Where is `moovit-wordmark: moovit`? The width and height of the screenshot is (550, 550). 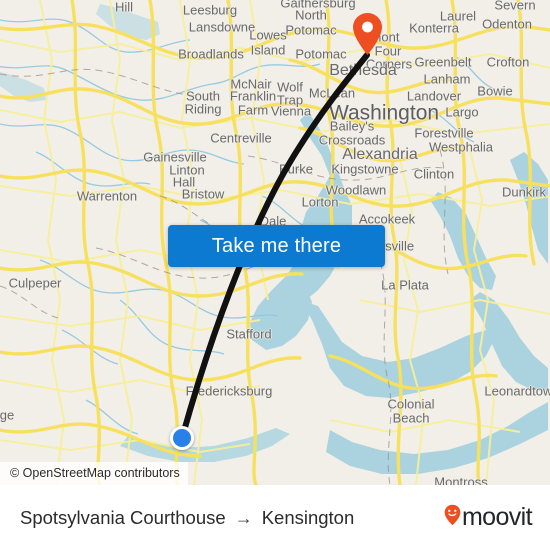 moovit-wordmark: moovit is located at coordinates (497, 517).